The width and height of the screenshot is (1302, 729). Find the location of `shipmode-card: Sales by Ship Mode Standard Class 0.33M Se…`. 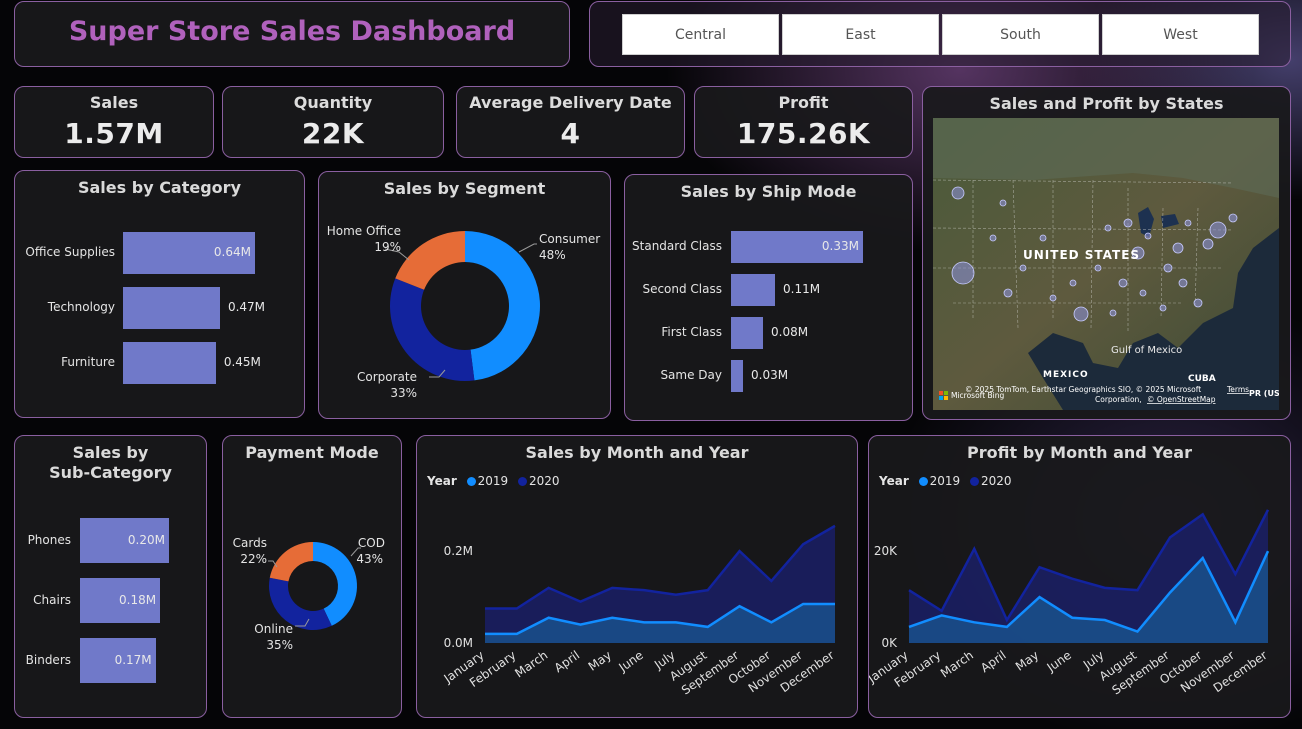

shipmode-card: Sales by Ship Mode Standard Class 0.33M Se… is located at coordinates (768, 297).